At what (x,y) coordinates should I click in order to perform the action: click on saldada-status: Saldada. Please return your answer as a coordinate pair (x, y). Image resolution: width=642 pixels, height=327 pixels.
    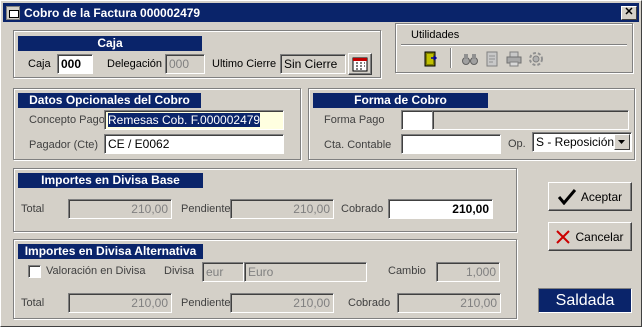
    Looking at the image, I should click on (585, 300).